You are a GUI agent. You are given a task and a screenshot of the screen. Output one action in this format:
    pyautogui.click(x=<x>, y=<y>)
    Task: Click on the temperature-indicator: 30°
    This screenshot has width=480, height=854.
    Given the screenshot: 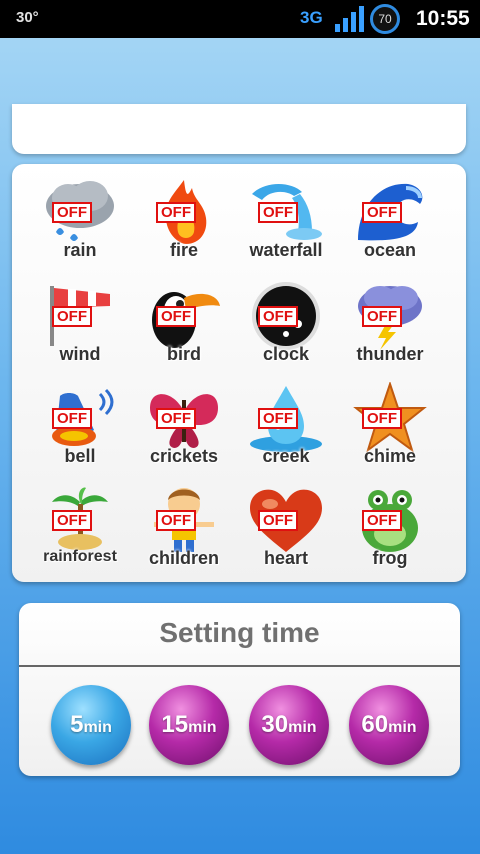 What is the action you would take?
    pyautogui.click(x=27, y=17)
    